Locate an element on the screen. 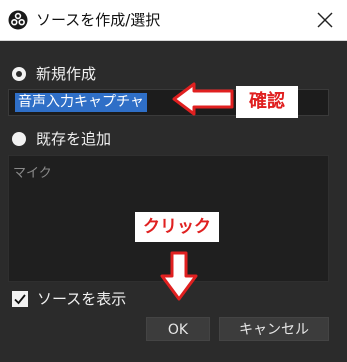 Image resolution: width=347 pixels, height=362 pixels. annotation-overlay is located at coordinates (197, 191).